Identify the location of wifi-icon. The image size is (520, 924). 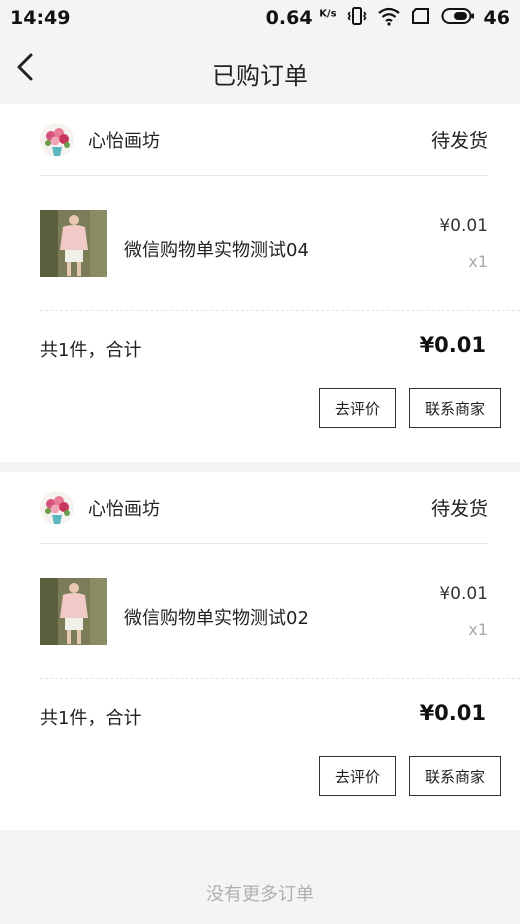
(389, 18).